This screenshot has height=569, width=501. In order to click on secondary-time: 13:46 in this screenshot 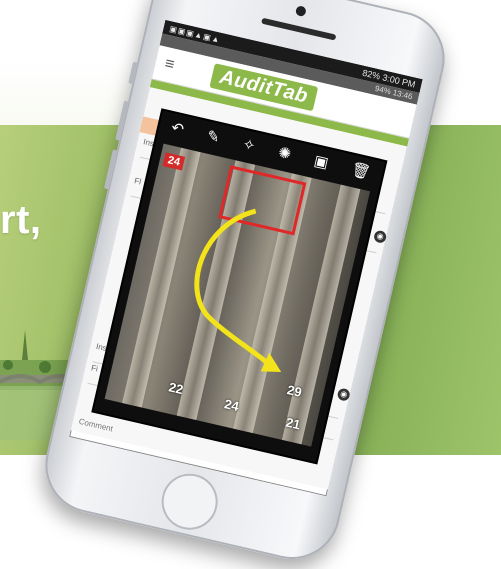, I will do `click(402, 95)`.